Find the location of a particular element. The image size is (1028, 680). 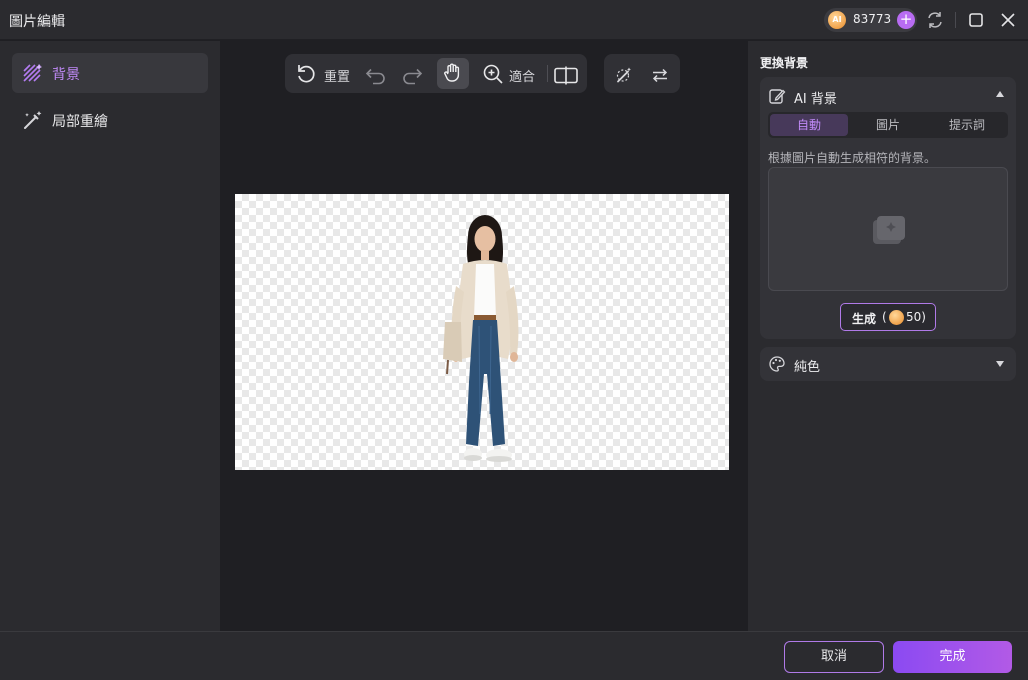

tab-image: 圖片 is located at coordinates (888, 125).